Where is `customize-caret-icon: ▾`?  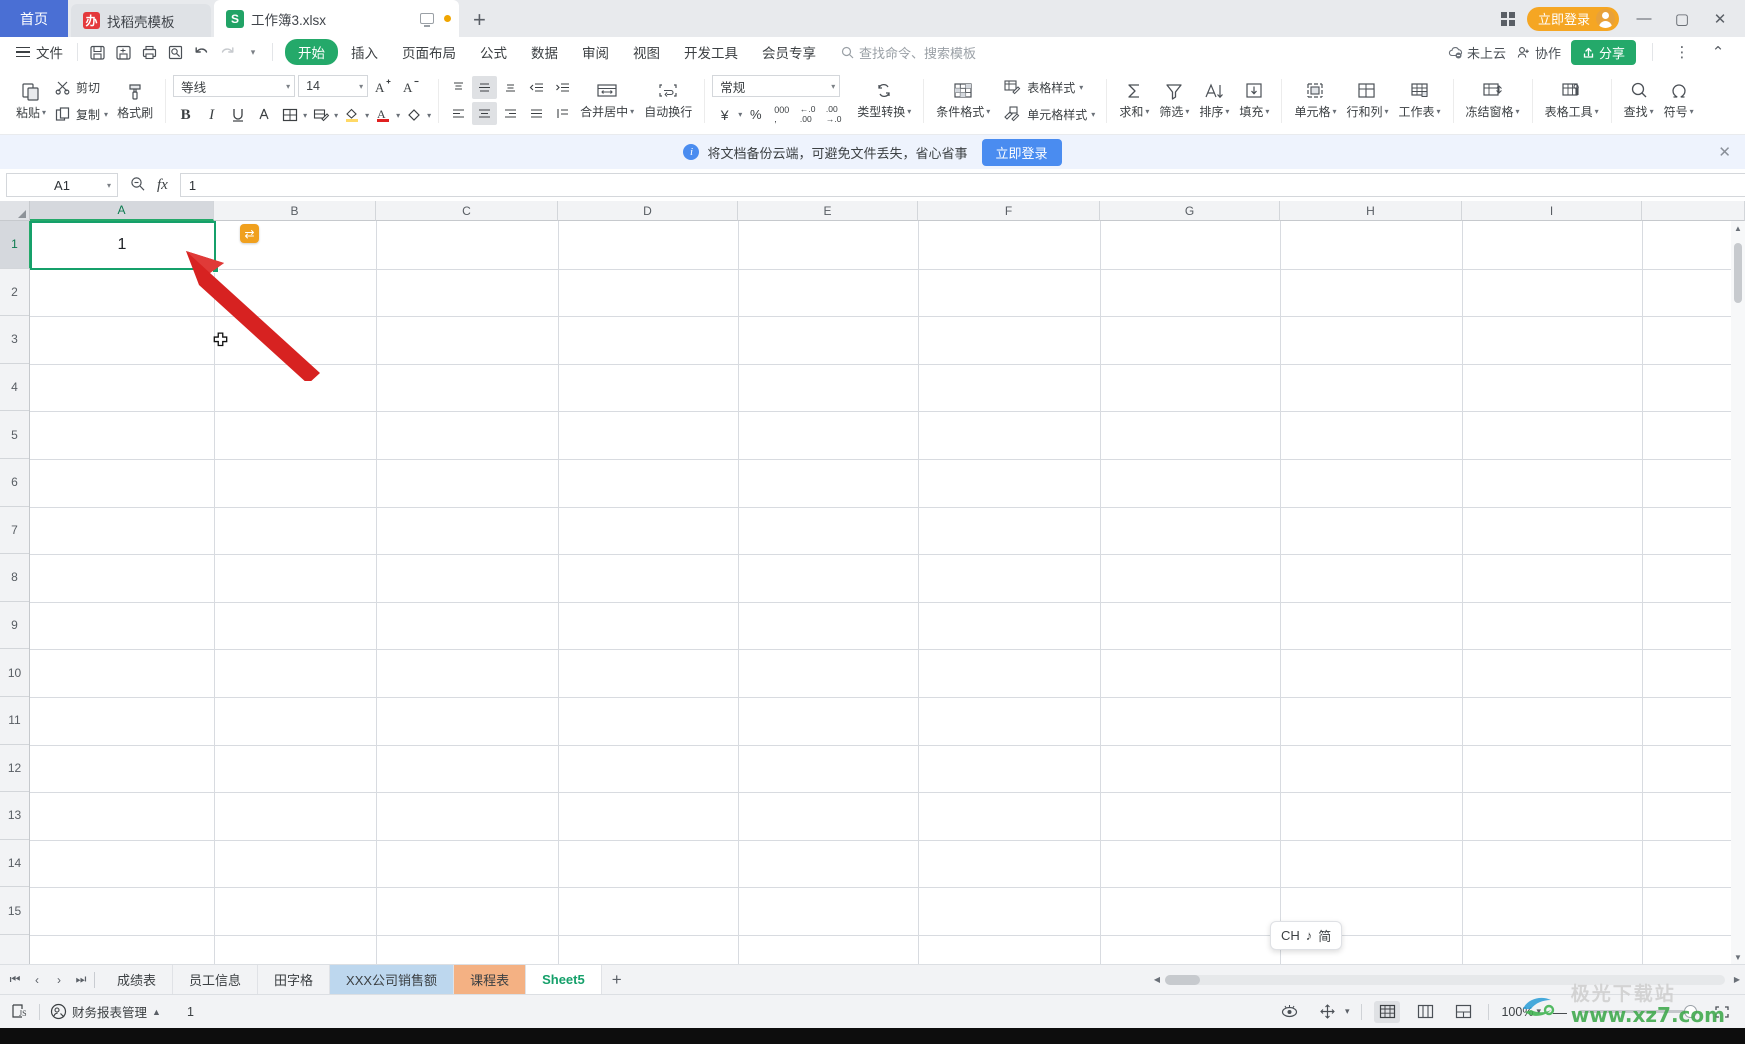 customize-caret-icon: ▾ is located at coordinates (253, 52).